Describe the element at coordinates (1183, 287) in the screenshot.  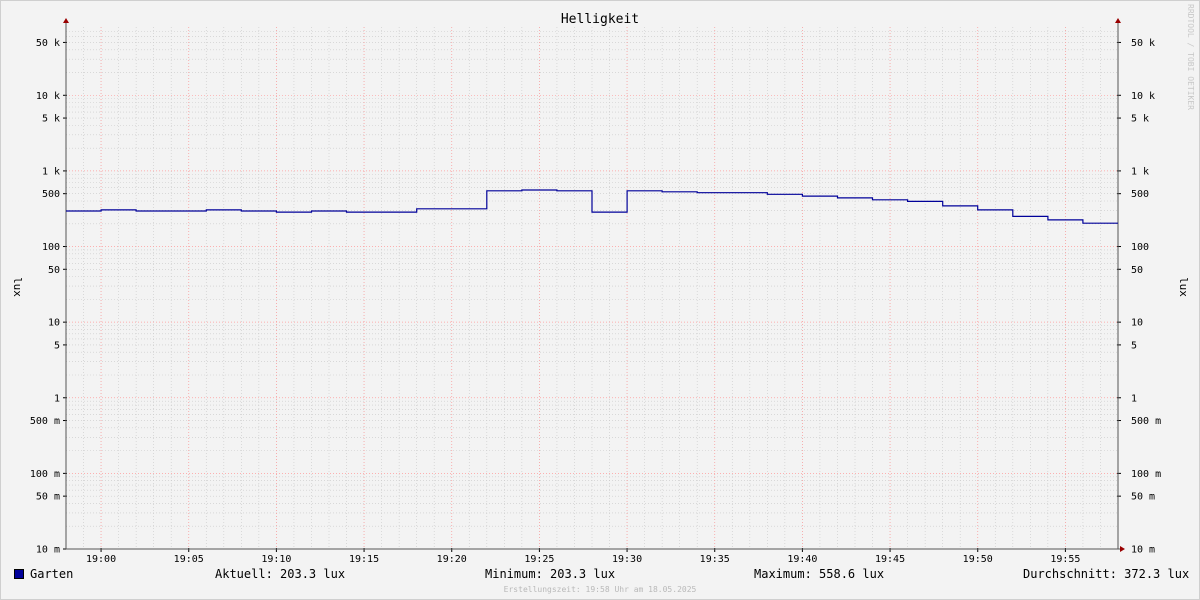
I see `y-axis-label-right: lux` at that location.